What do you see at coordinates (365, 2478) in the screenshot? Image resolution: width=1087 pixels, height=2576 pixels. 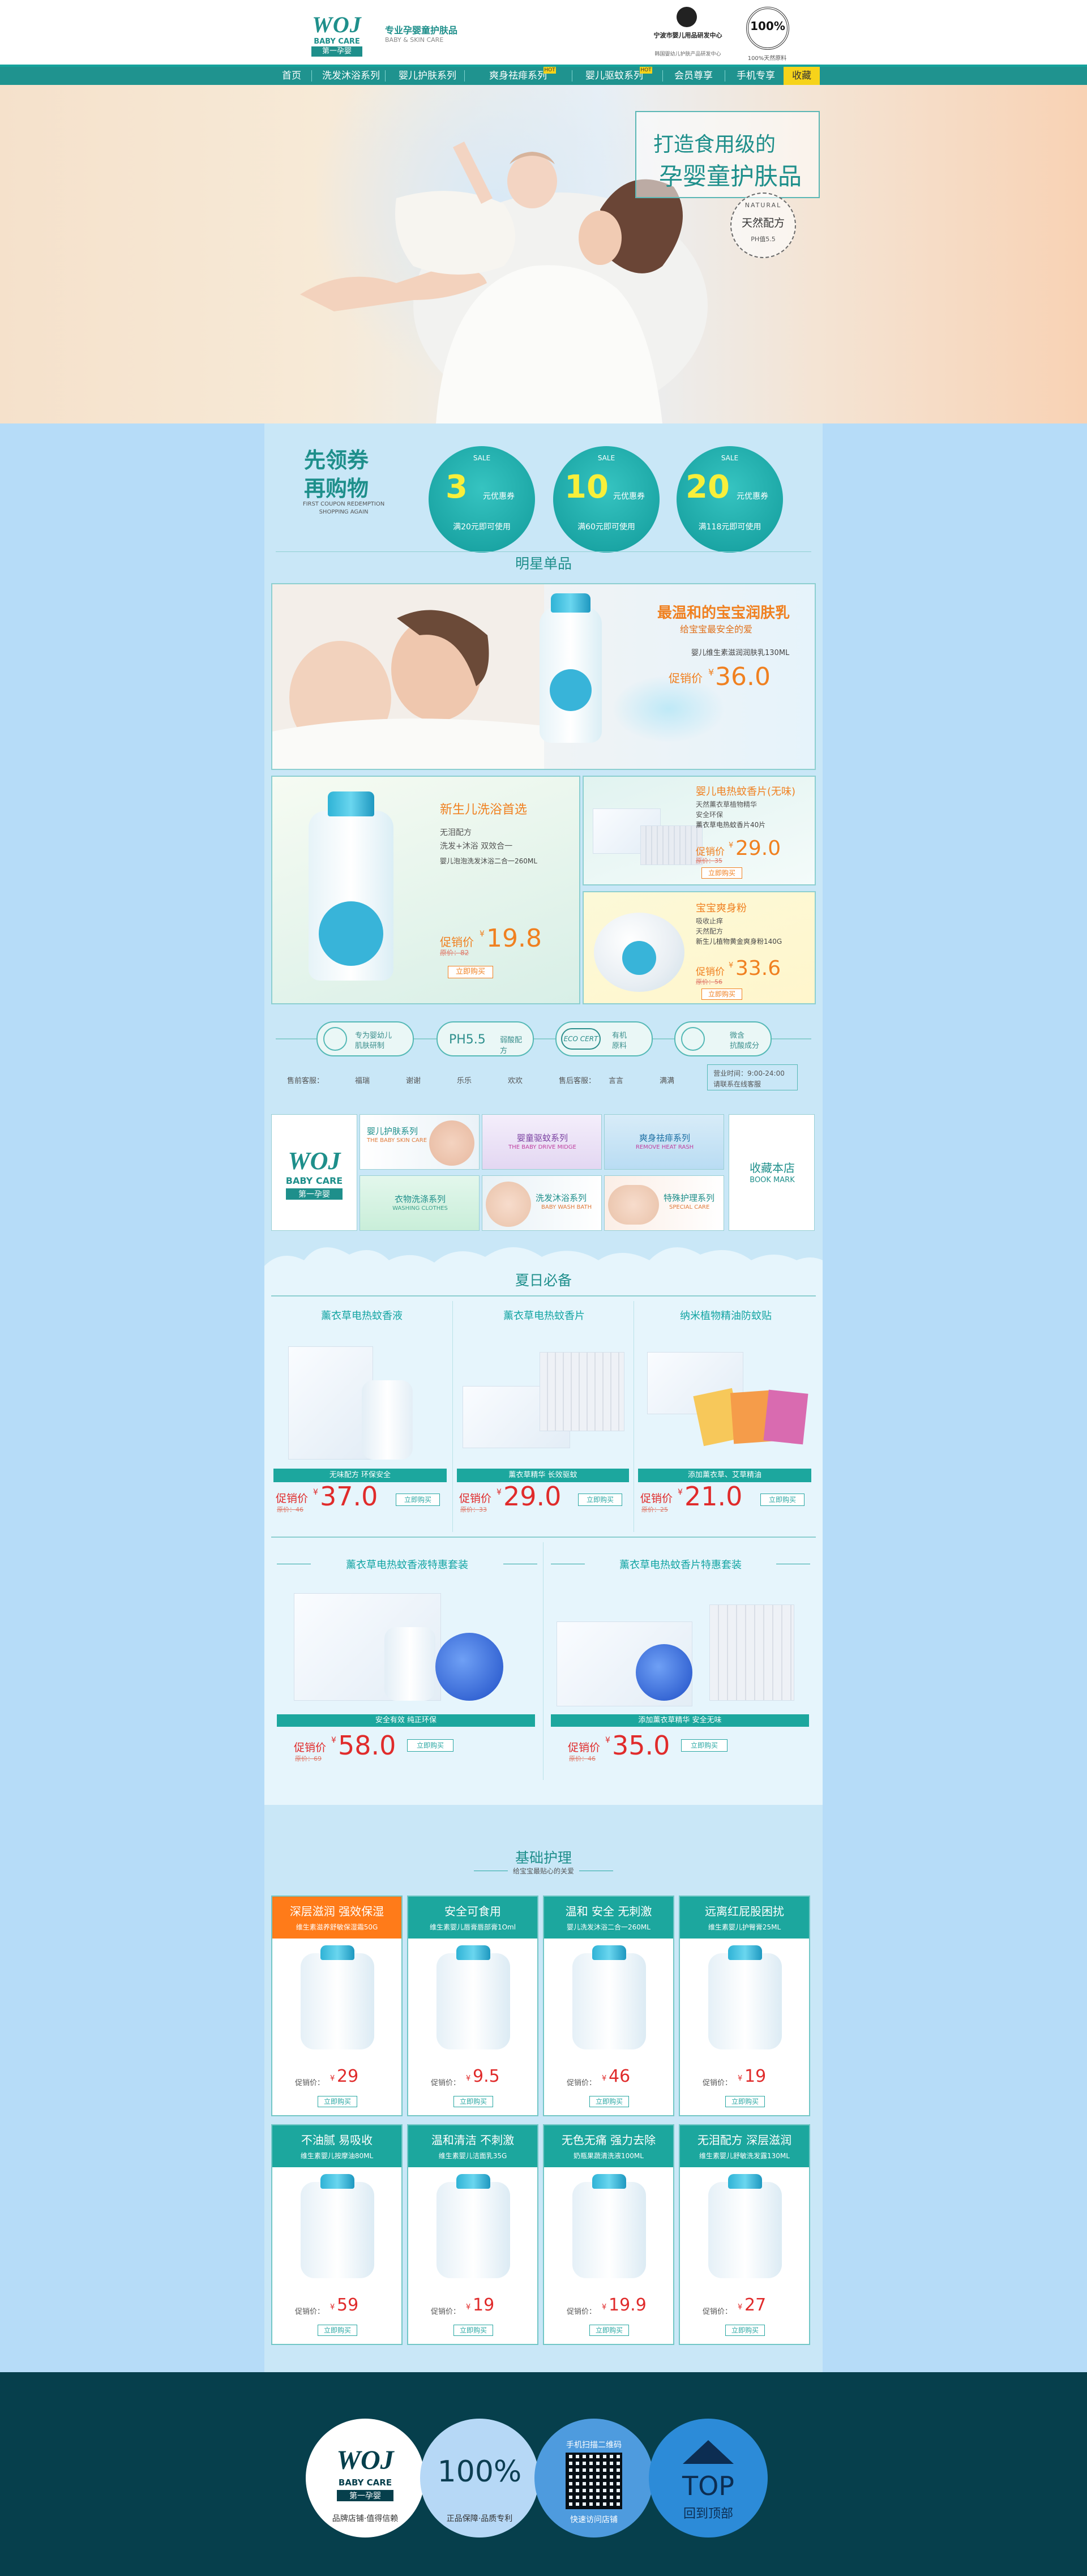 I see `footer-brand-circle: WOJ BABY CARE 第一孕婴 品牌店铺·值得信赖` at bounding box center [365, 2478].